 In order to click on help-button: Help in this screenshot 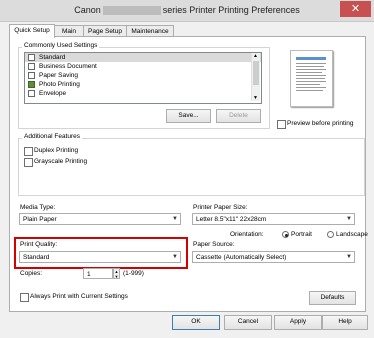, I will do `click(345, 322)`.